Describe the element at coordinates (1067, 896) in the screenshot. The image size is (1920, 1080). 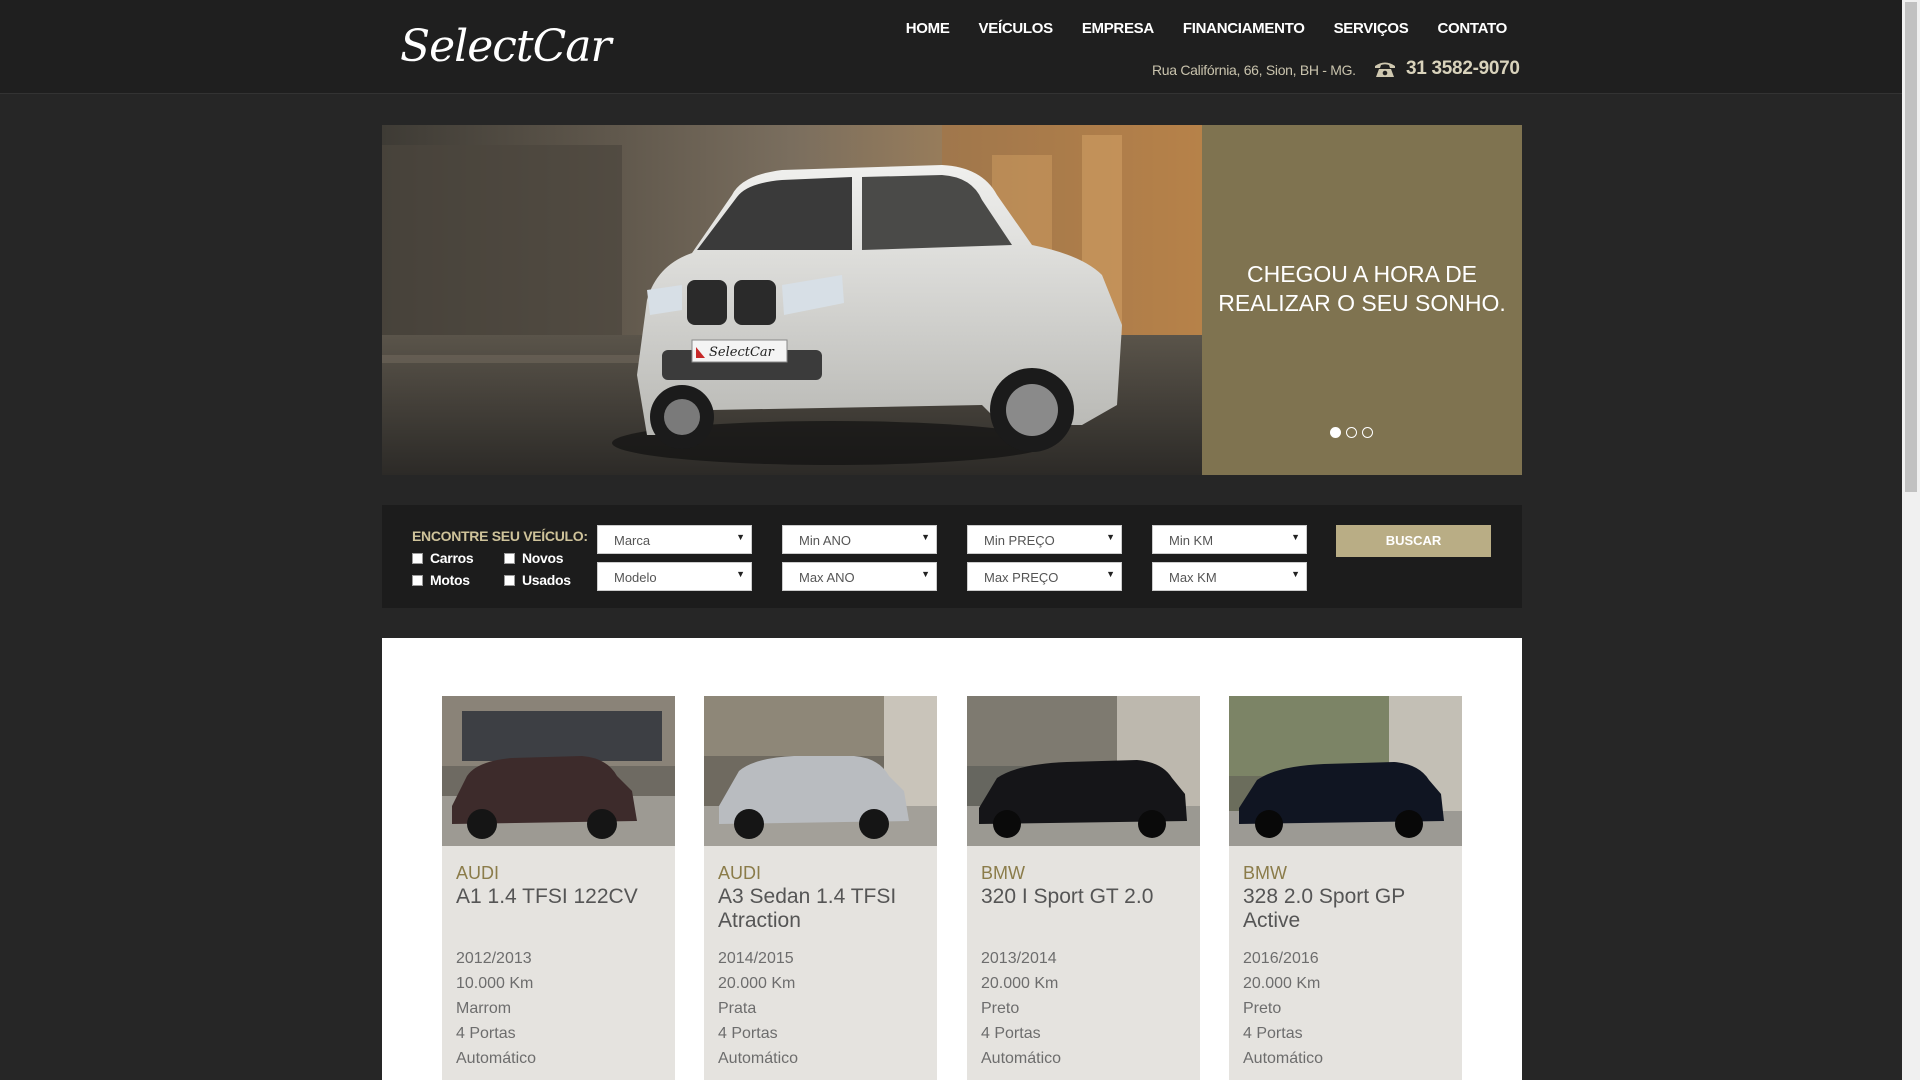
I see `vehicle-model: 320 I Sport GT 2.0` at that location.